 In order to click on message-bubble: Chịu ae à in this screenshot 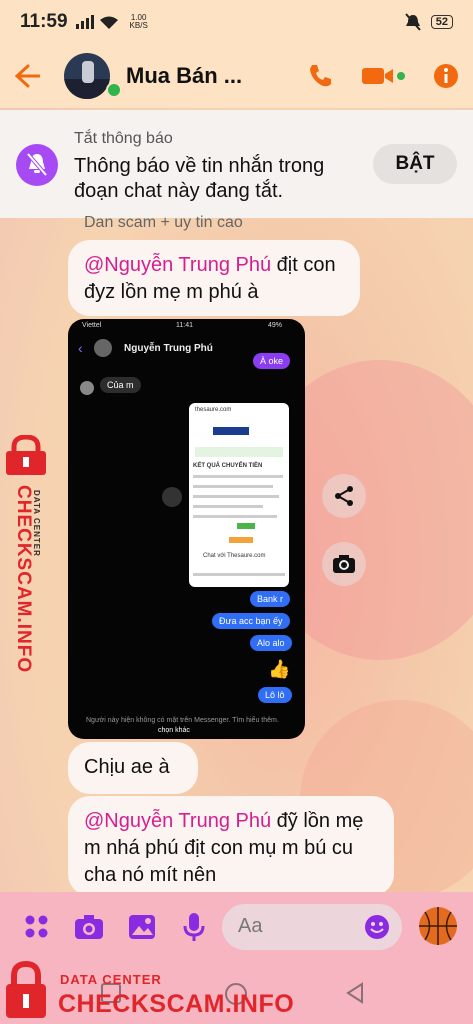, I will do `click(133, 768)`.